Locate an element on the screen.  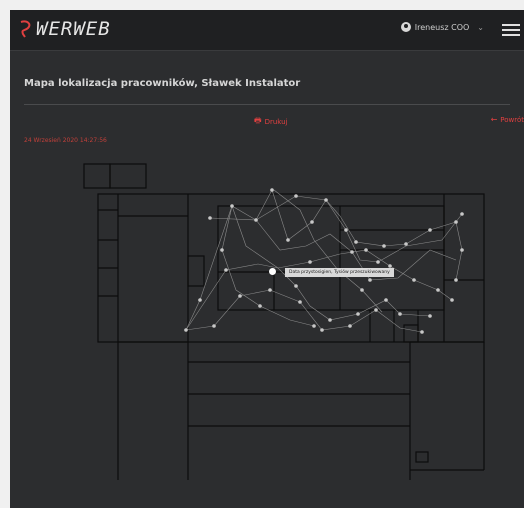
printer-icon: 🖶 is located at coordinates (258, 120).